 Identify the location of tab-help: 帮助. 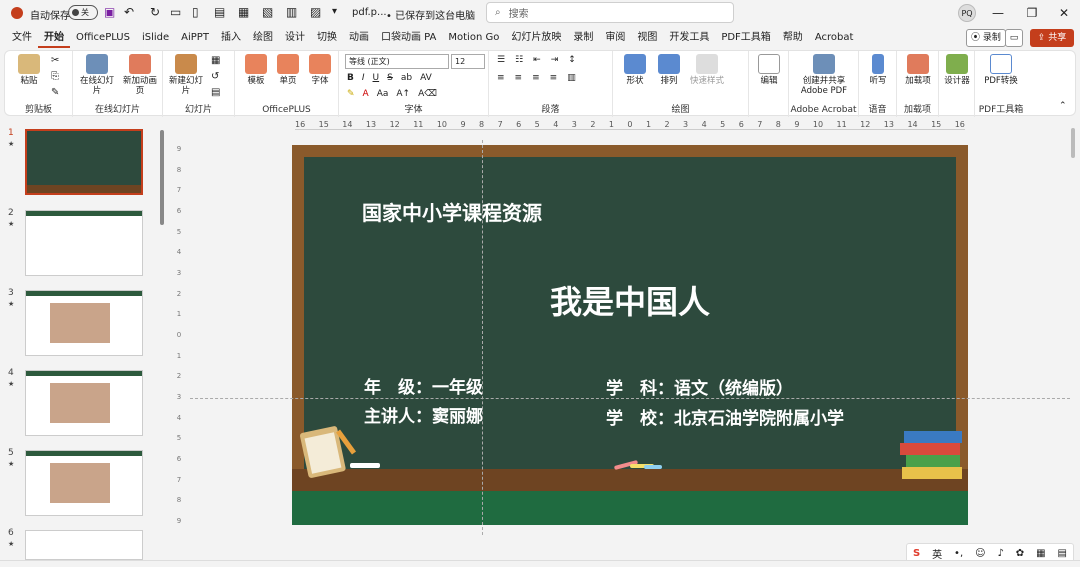
(793, 38).